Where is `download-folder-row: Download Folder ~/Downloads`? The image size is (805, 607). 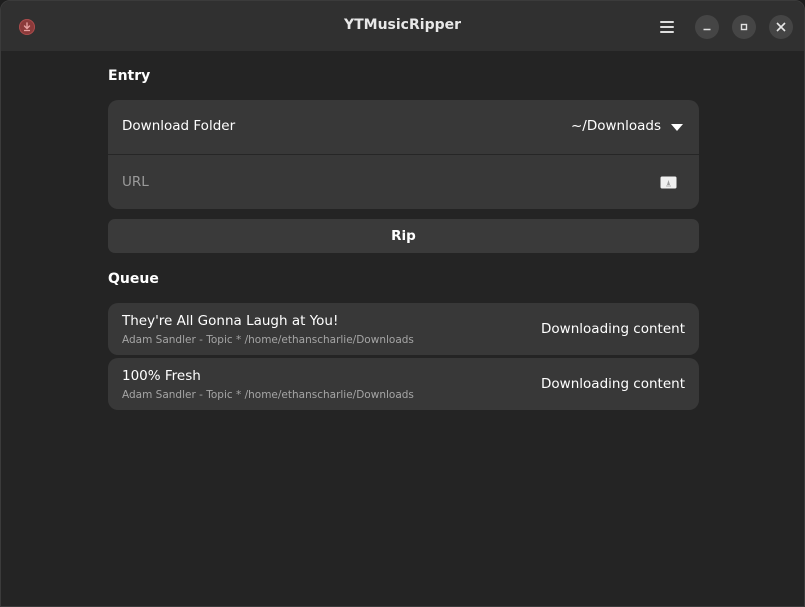
download-folder-row: Download Folder ~/Downloads is located at coordinates (403, 127).